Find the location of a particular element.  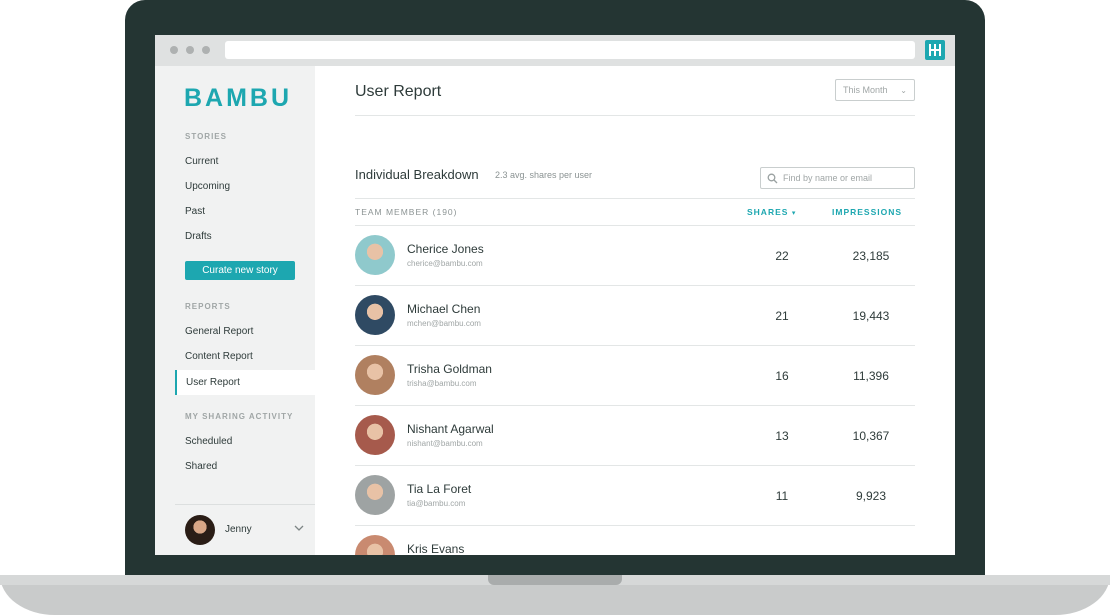

sidebar-item-scheduled: Scheduled is located at coordinates (208, 441).